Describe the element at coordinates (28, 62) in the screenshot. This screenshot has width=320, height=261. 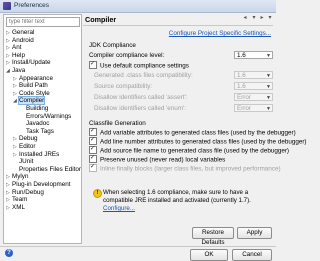
I see `tree-item: ▷ Install/Update` at that location.